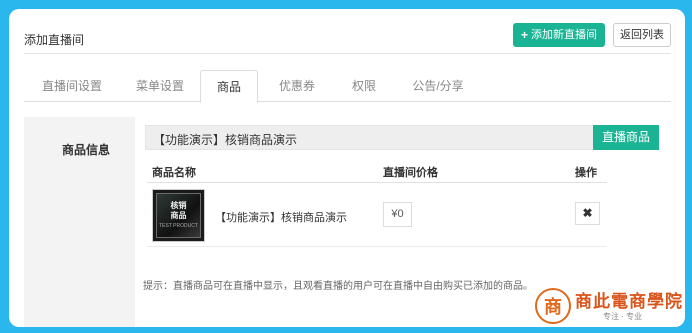  I want to click on column-header-action: 操作, so click(586, 173).